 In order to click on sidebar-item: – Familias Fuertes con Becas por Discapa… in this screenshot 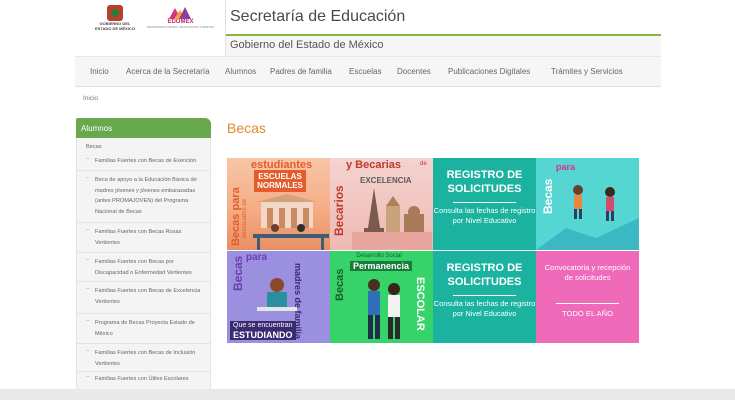, I will do `click(143, 267)`.